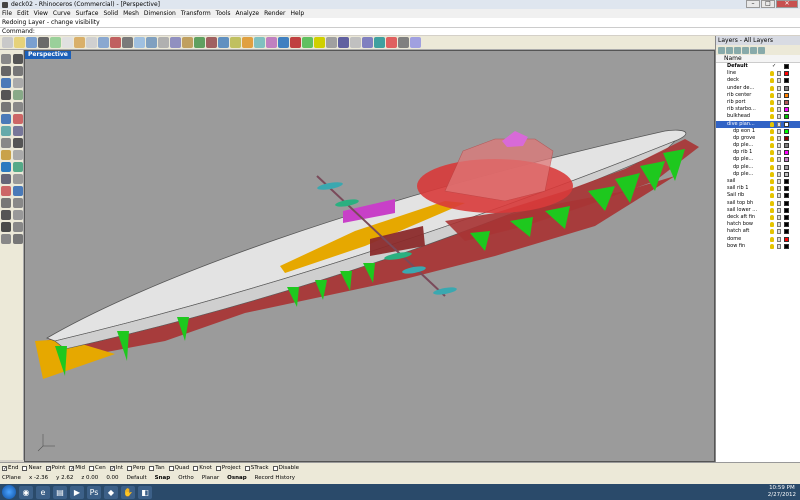  What do you see at coordinates (157, 468) in the screenshot?
I see `osnap-tan: Tan` at bounding box center [157, 468].